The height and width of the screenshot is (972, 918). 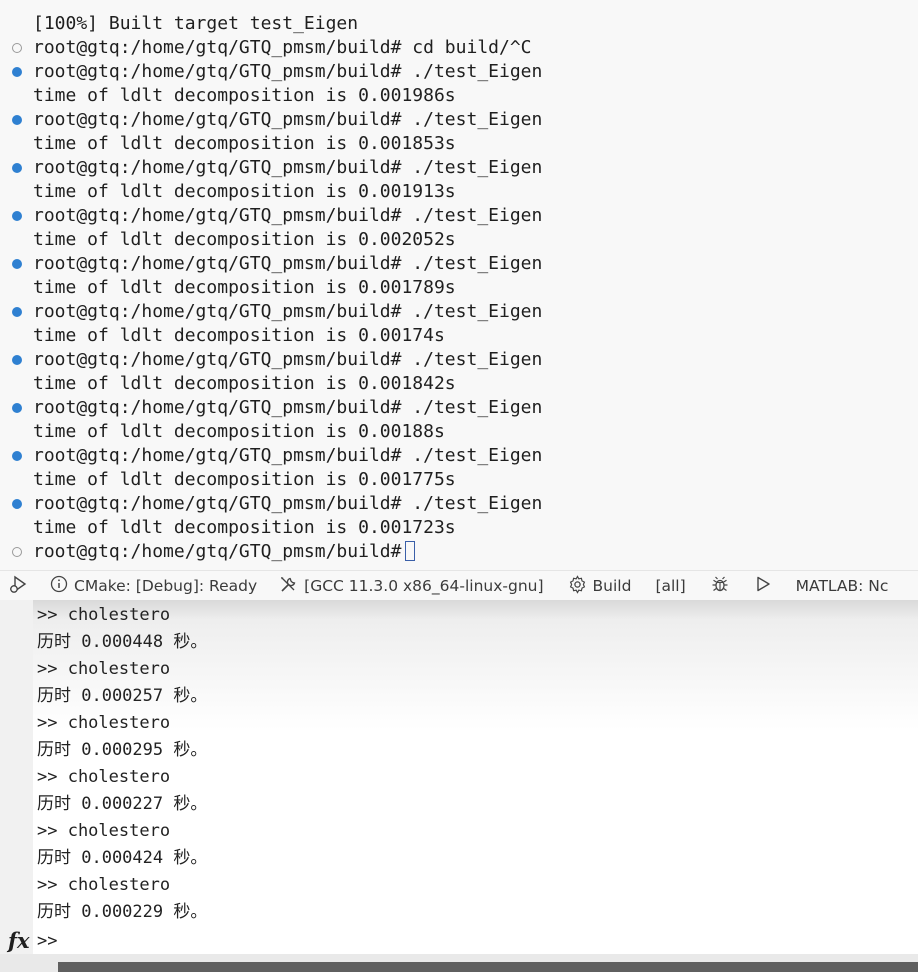 I want to click on terminal-prompt: root@gtq:/home/gtq/GTQ_pmsm/build#, so click(x=224, y=552).